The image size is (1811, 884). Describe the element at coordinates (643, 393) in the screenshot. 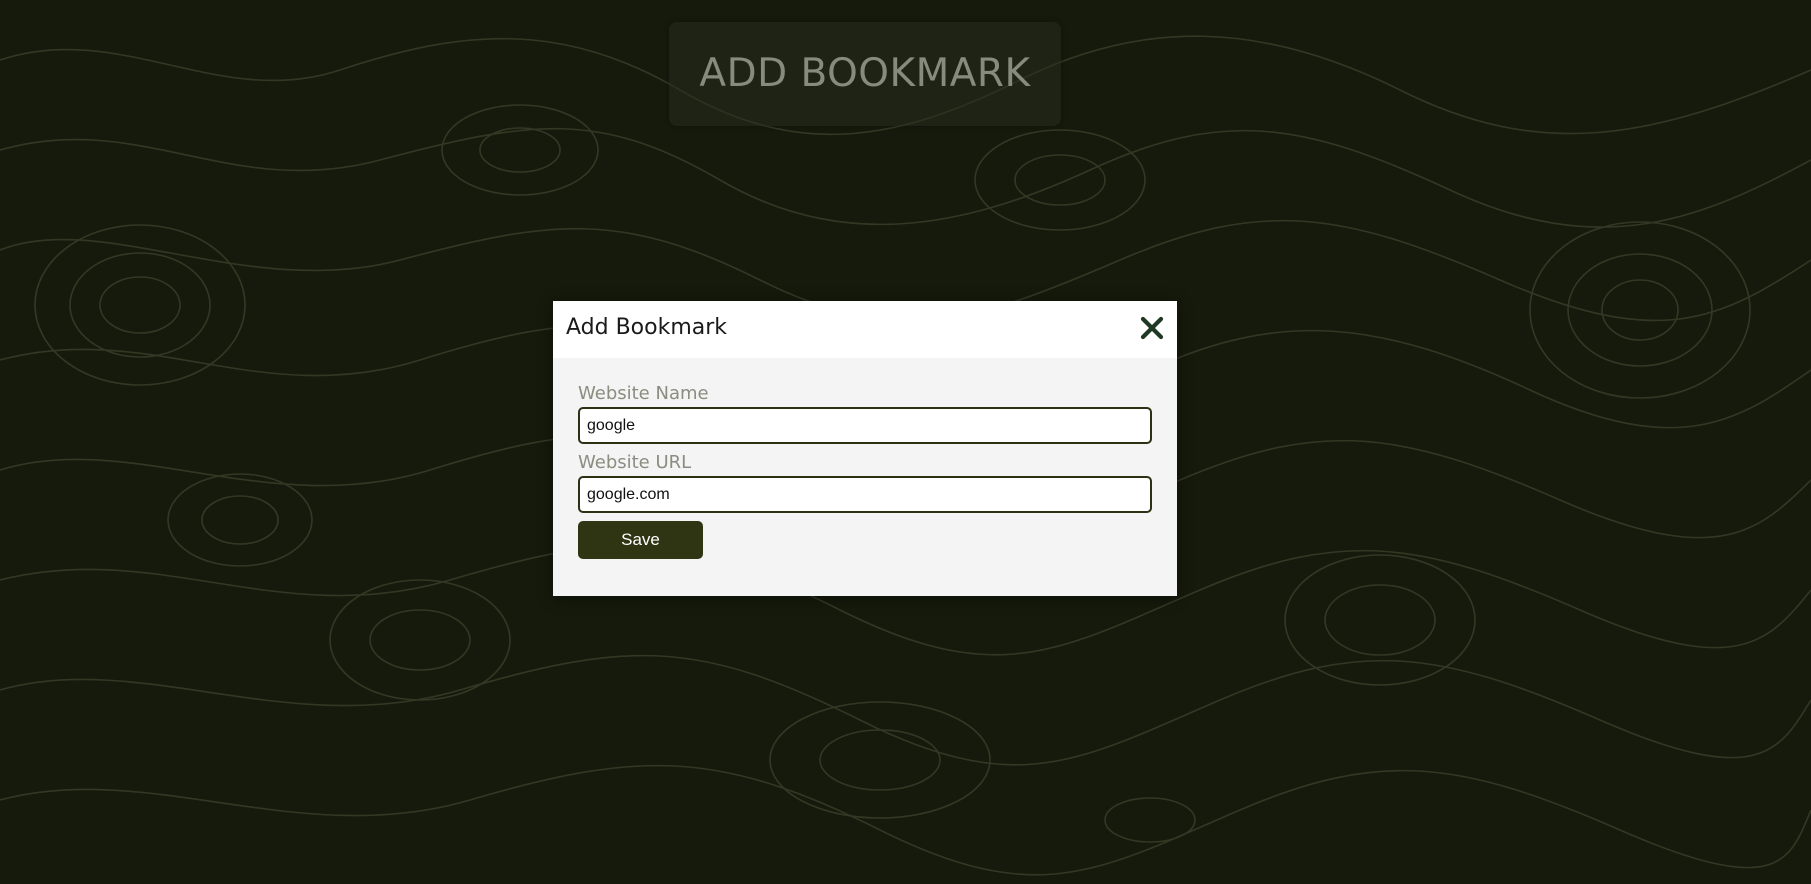

I see `website-name-label: Website Name` at that location.